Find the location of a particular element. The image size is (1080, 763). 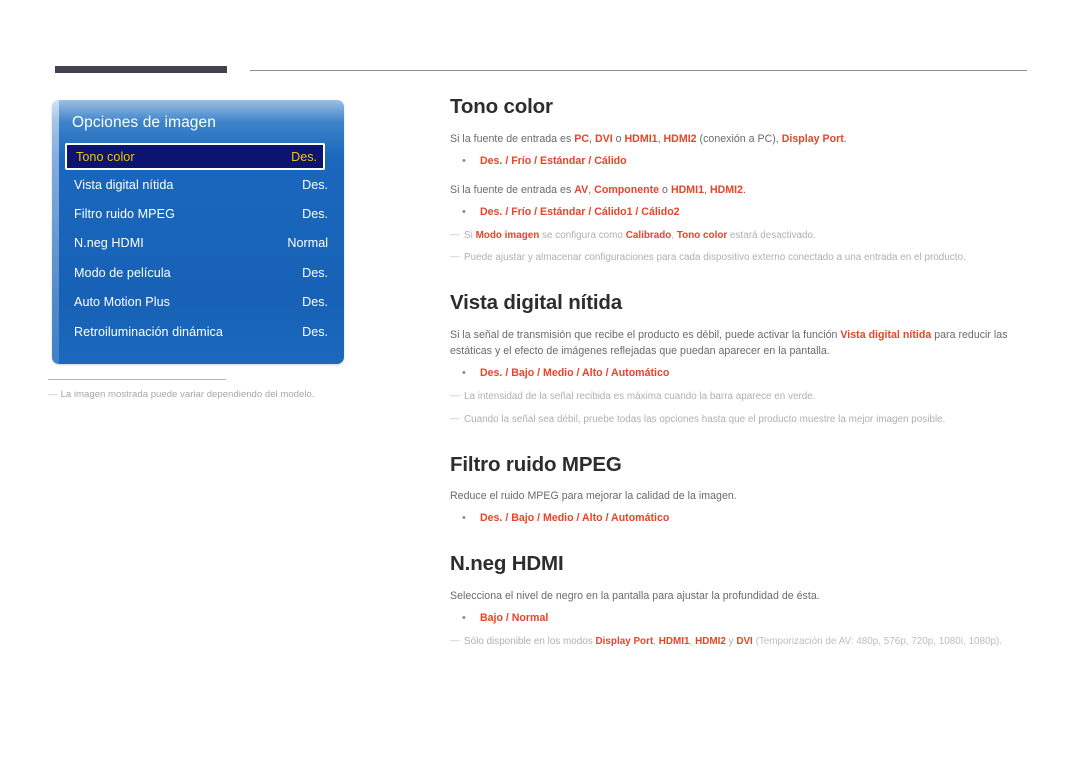

osd-menu-item-retroiluminacion-dinamica: Retroiluminación dinámica Des. is located at coordinates (198, 331).